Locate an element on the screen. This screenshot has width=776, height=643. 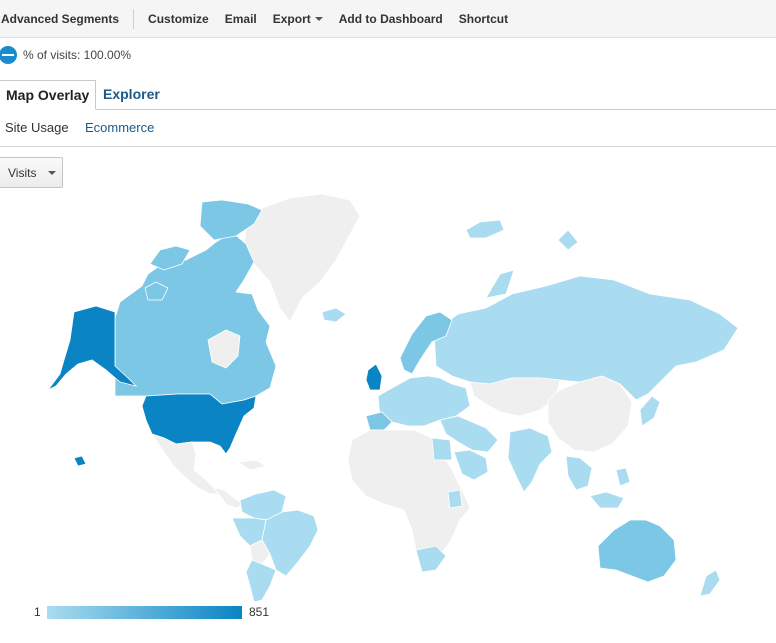
tab-map-overlay: Map Overlay is located at coordinates (48, 95).